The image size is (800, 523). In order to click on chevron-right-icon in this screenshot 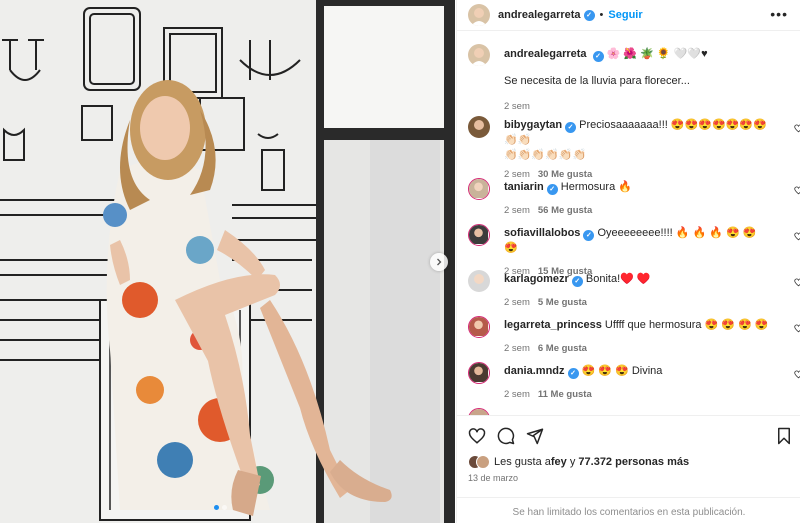, I will do `click(439, 262)`.